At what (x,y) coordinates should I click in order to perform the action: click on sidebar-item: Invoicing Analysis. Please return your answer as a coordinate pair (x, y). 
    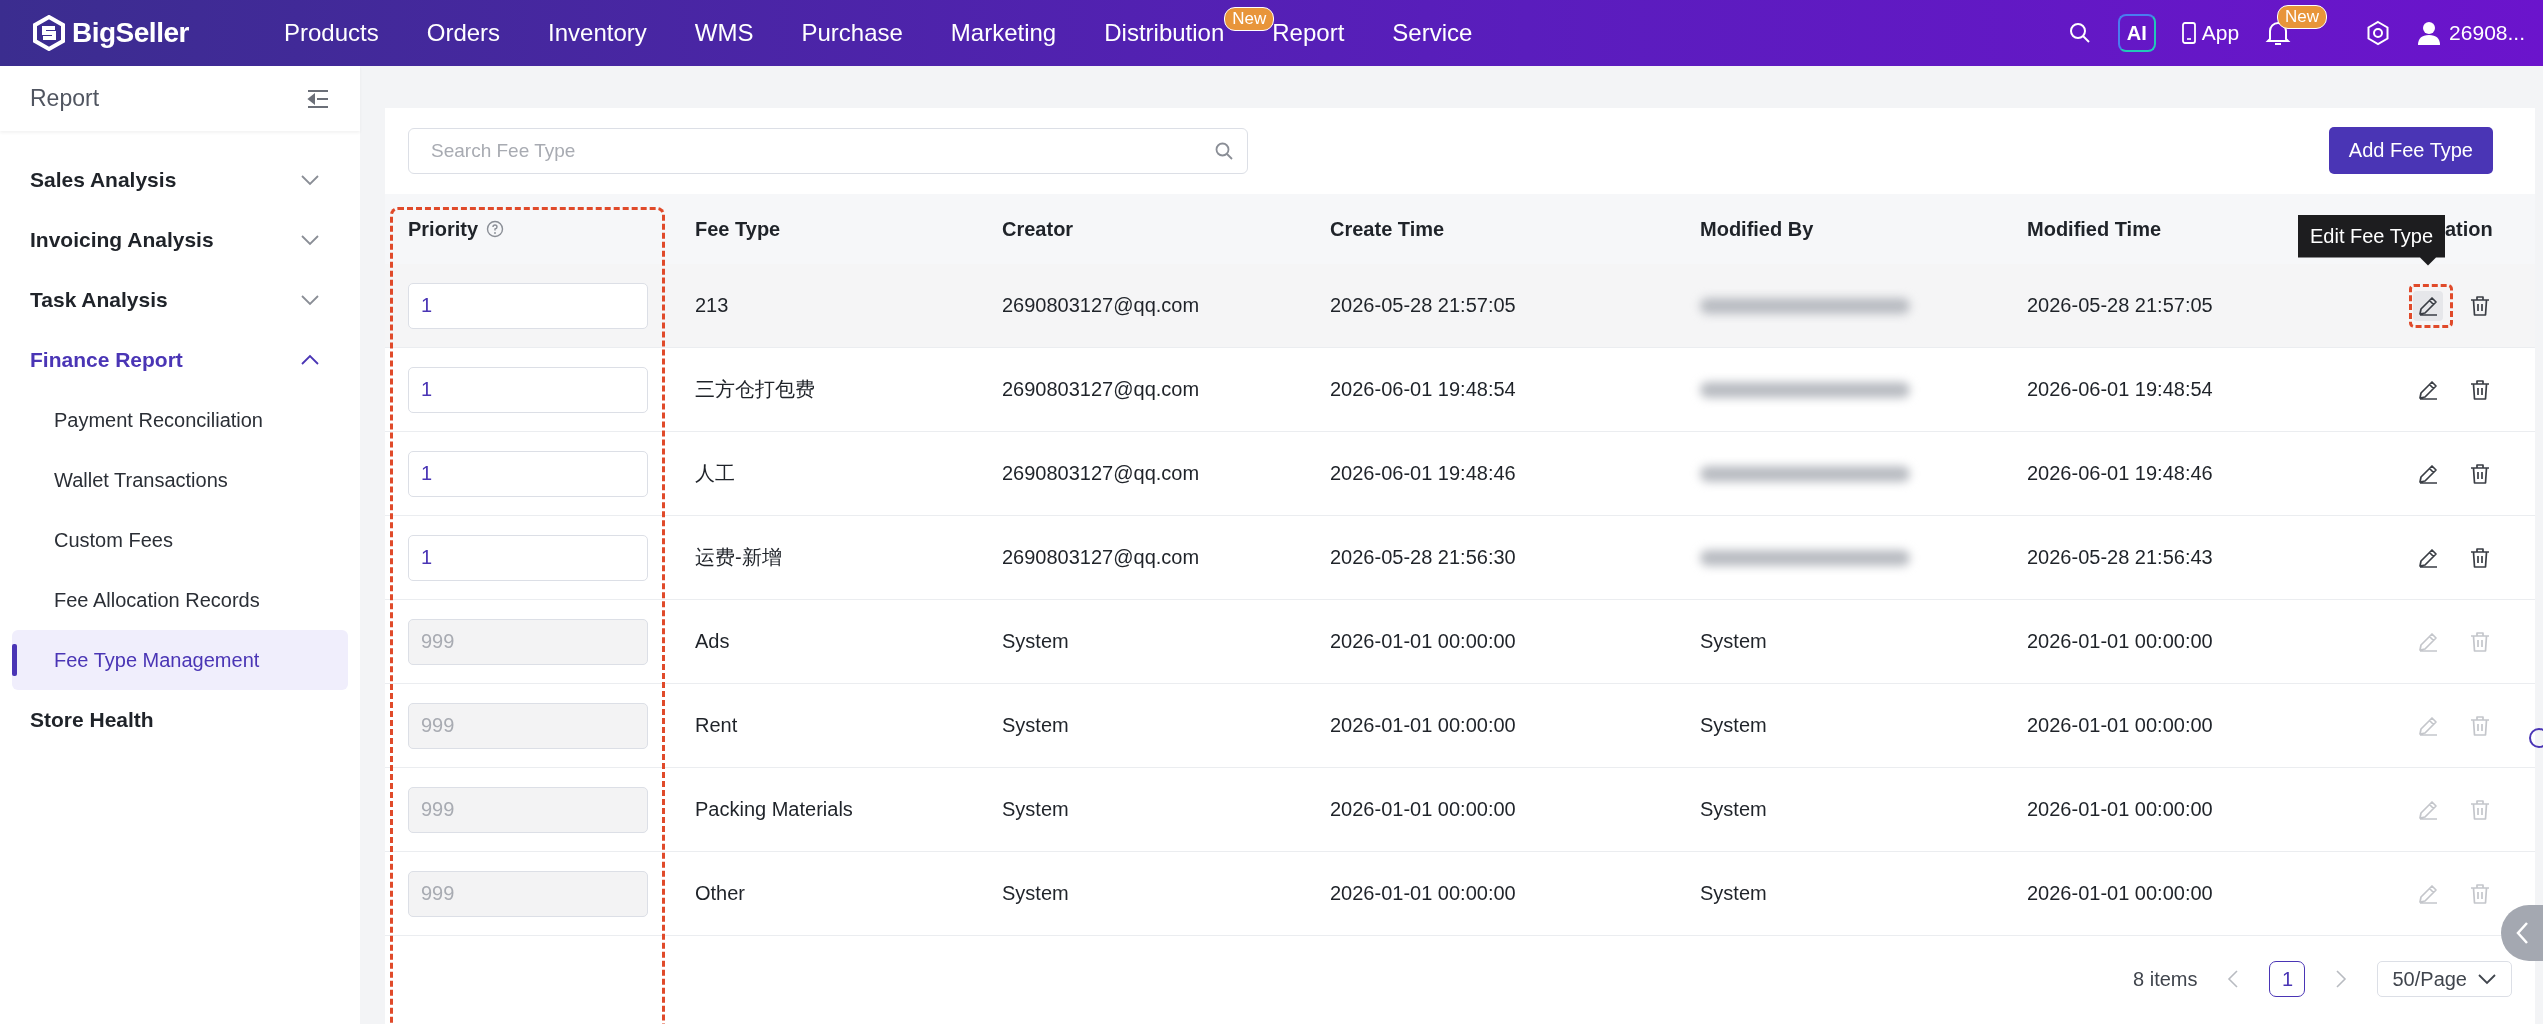
    Looking at the image, I should click on (180, 240).